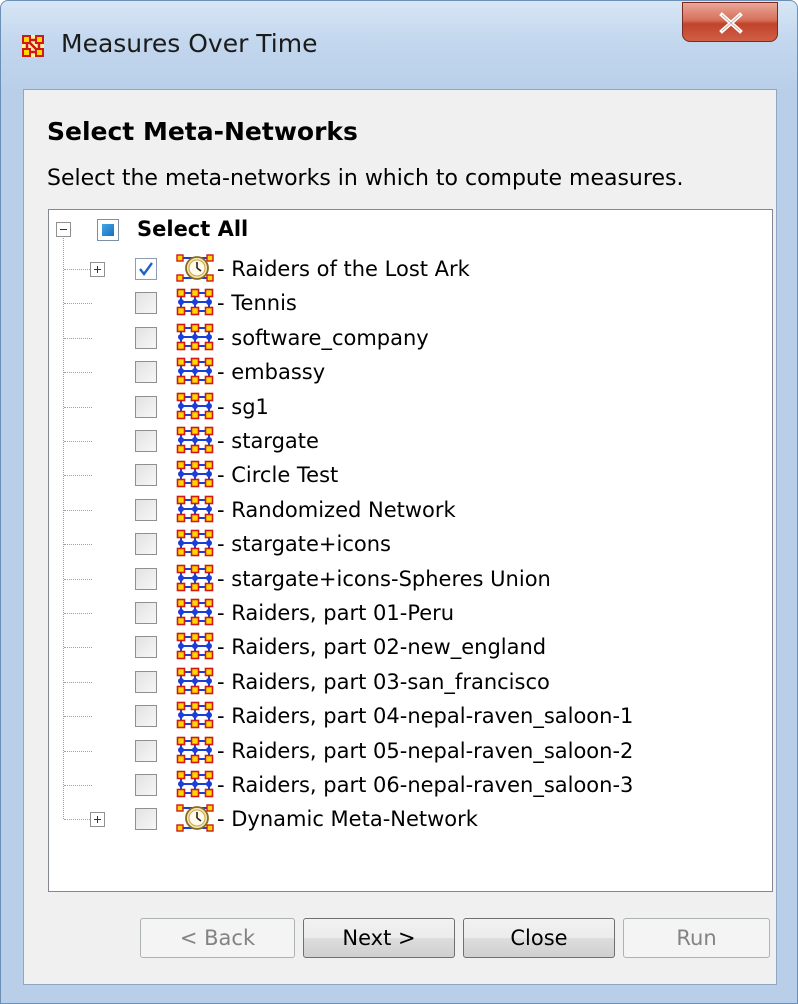 The width and height of the screenshot is (798, 1004). I want to click on item-label: - Raiders of the Lost Ark, so click(343, 269).